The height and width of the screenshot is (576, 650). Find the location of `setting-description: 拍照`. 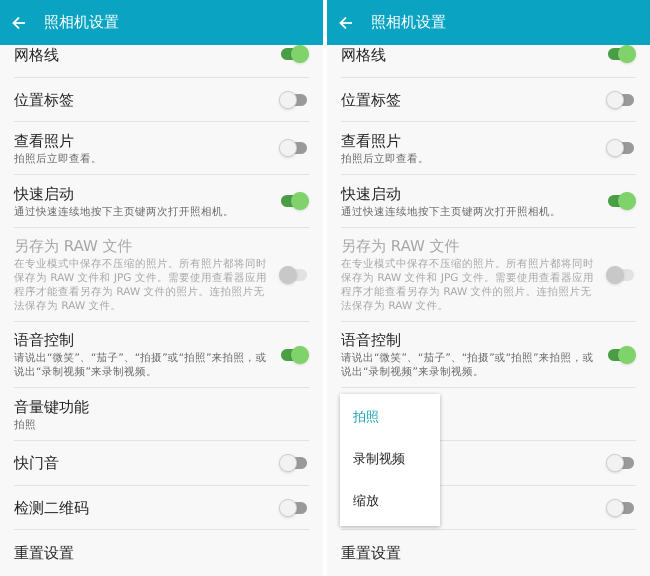

setting-description: 拍照 is located at coordinates (25, 425).